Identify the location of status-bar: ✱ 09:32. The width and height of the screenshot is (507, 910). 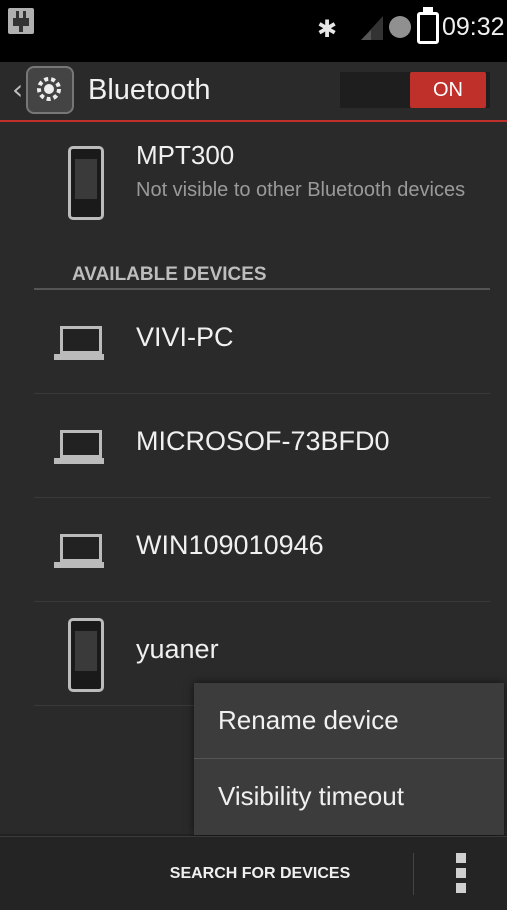
(253, 31).